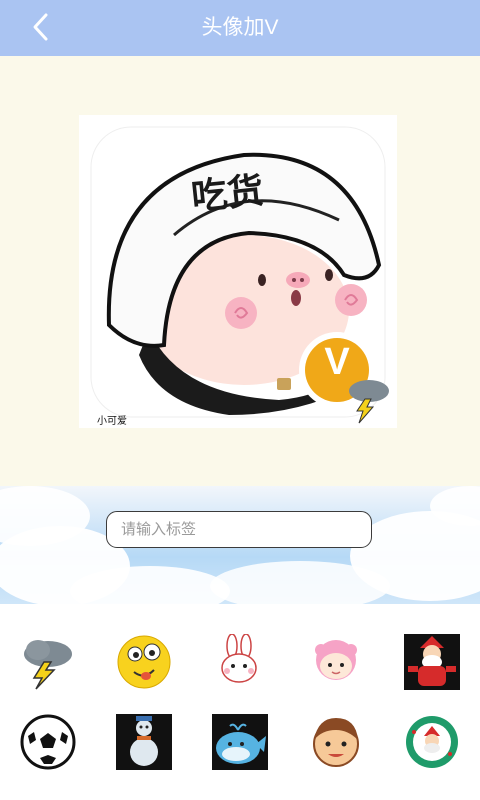 The height and width of the screenshot is (800, 480). I want to click on blue-whale-icon, so click(240, 742).